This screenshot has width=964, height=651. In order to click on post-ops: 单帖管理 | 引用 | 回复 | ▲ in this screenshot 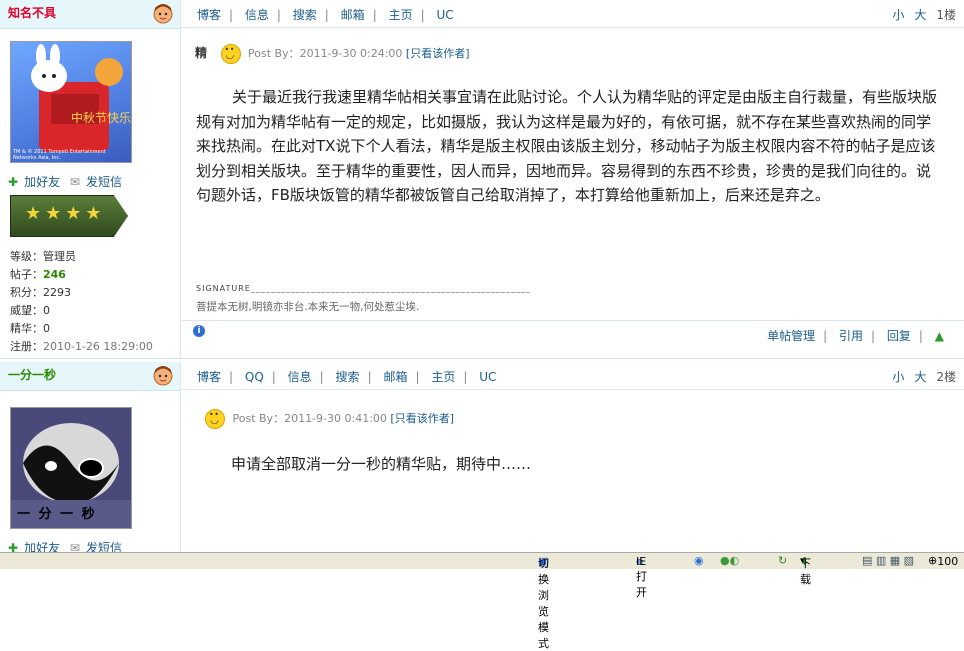, I will do `click(855, 336)`.